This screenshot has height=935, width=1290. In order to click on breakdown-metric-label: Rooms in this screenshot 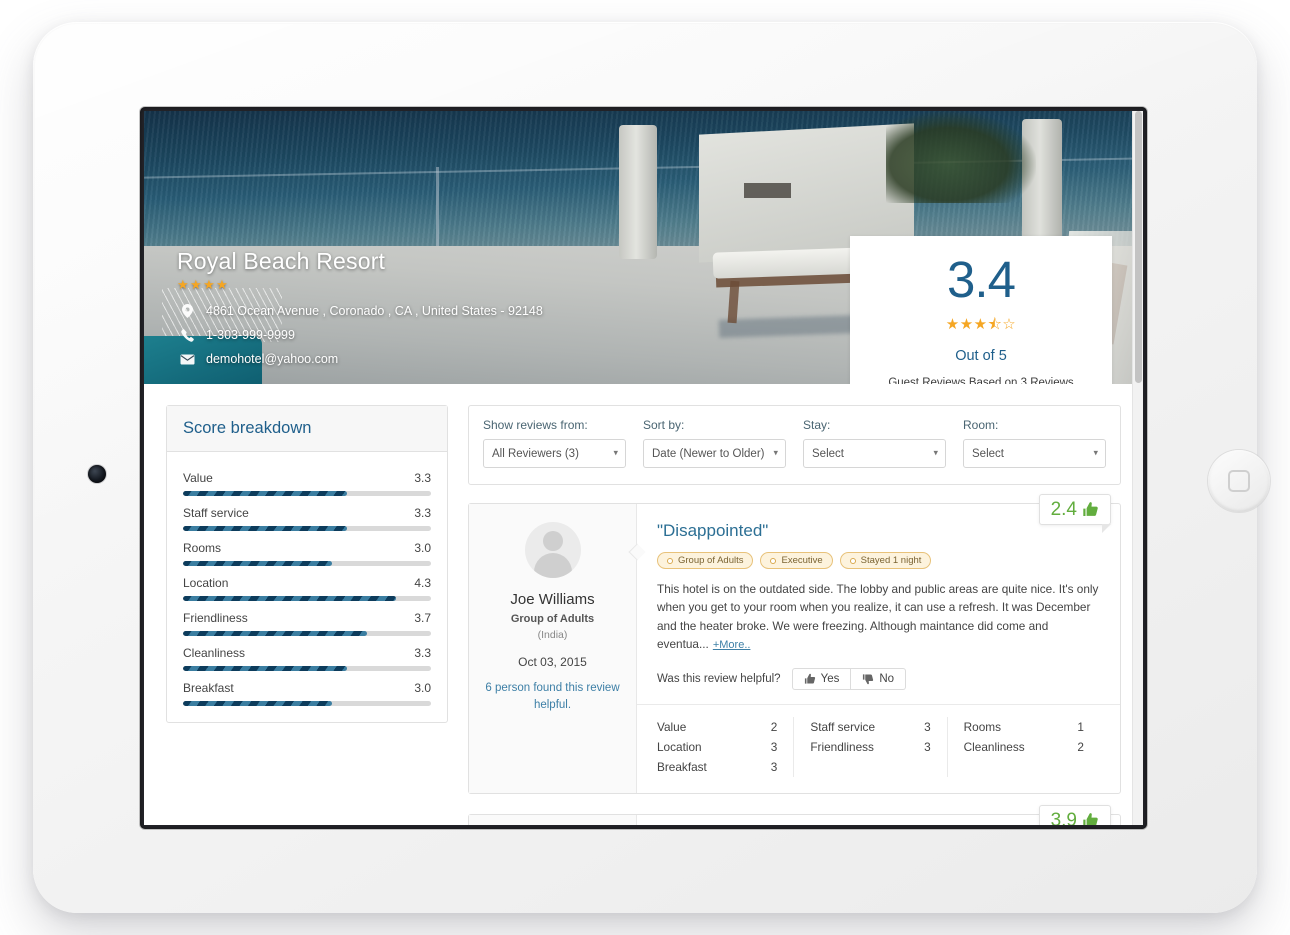, I will do `click(202, 548)`.